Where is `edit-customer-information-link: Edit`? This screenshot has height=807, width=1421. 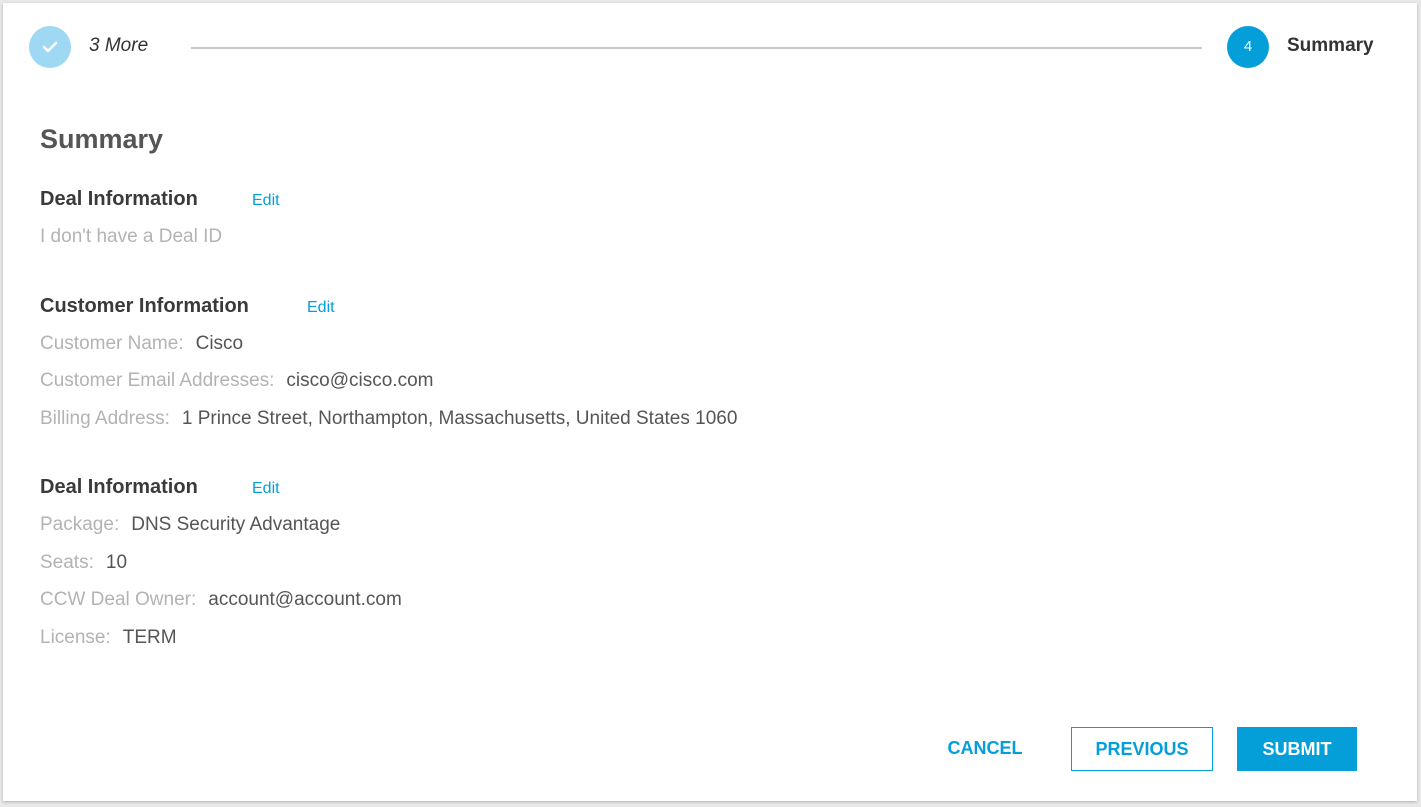 edit-customer-information-link: Edit is located at coordinates (321, 308).